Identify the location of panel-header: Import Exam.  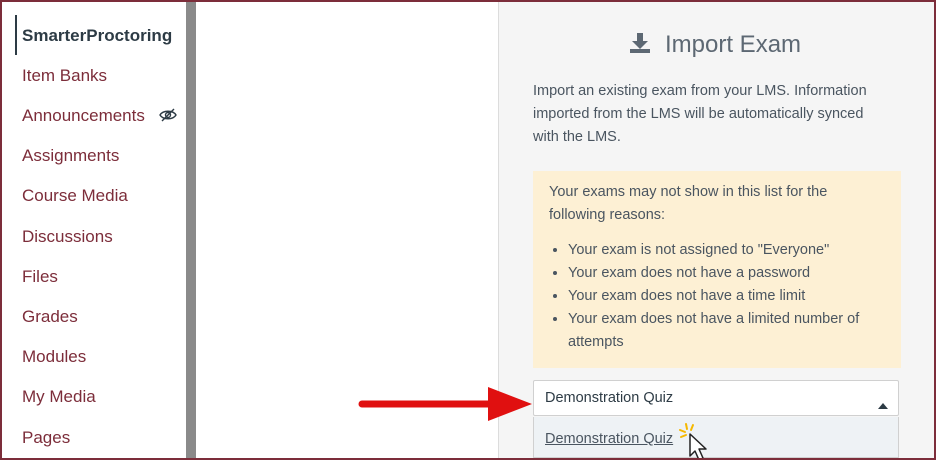
(715, 45).